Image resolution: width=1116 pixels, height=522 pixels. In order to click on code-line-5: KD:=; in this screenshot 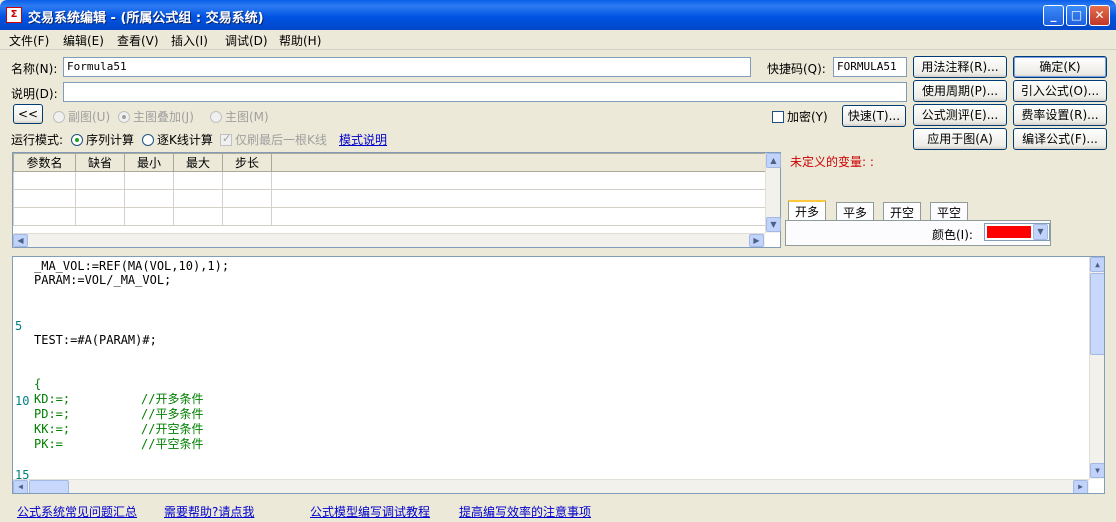, I will do `click(52, 399)`.